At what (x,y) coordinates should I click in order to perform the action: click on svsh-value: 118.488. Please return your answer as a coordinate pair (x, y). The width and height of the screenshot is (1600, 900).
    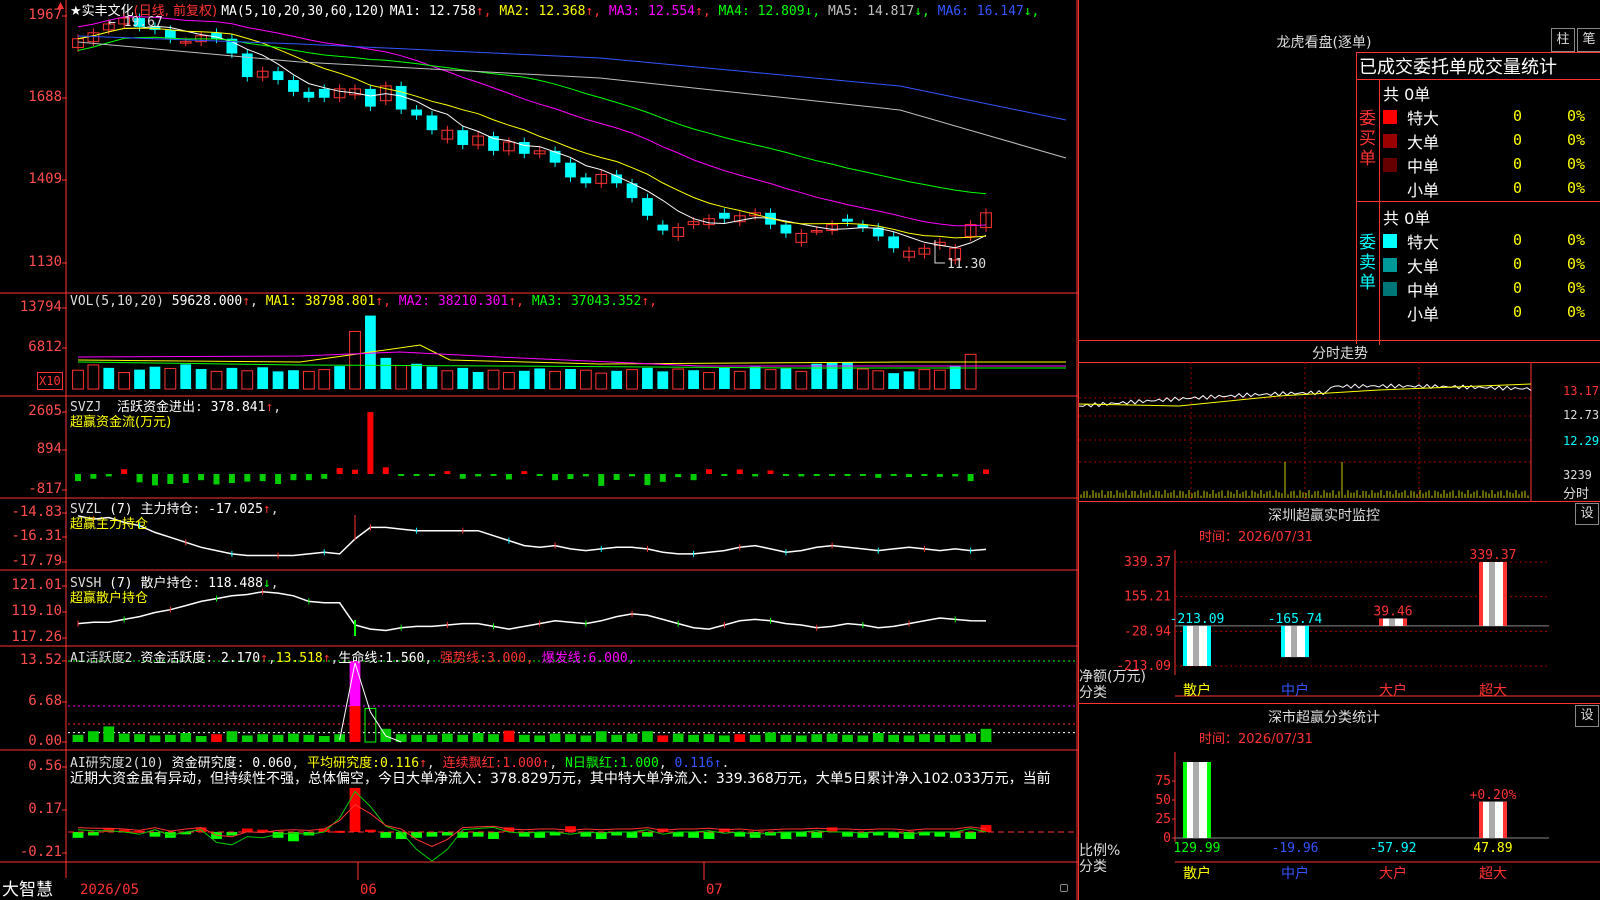
    Looking at the image, I should click on (235, 583).